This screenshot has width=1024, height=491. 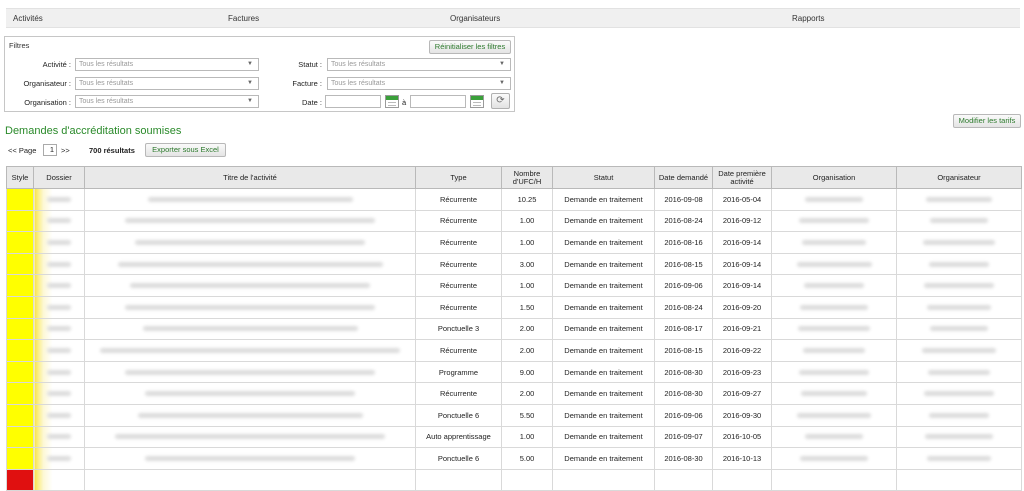 What do you see at coordinates (311, 102) in the screenshot?
I see `date-label: Date :` at bounding box center [311, 102].